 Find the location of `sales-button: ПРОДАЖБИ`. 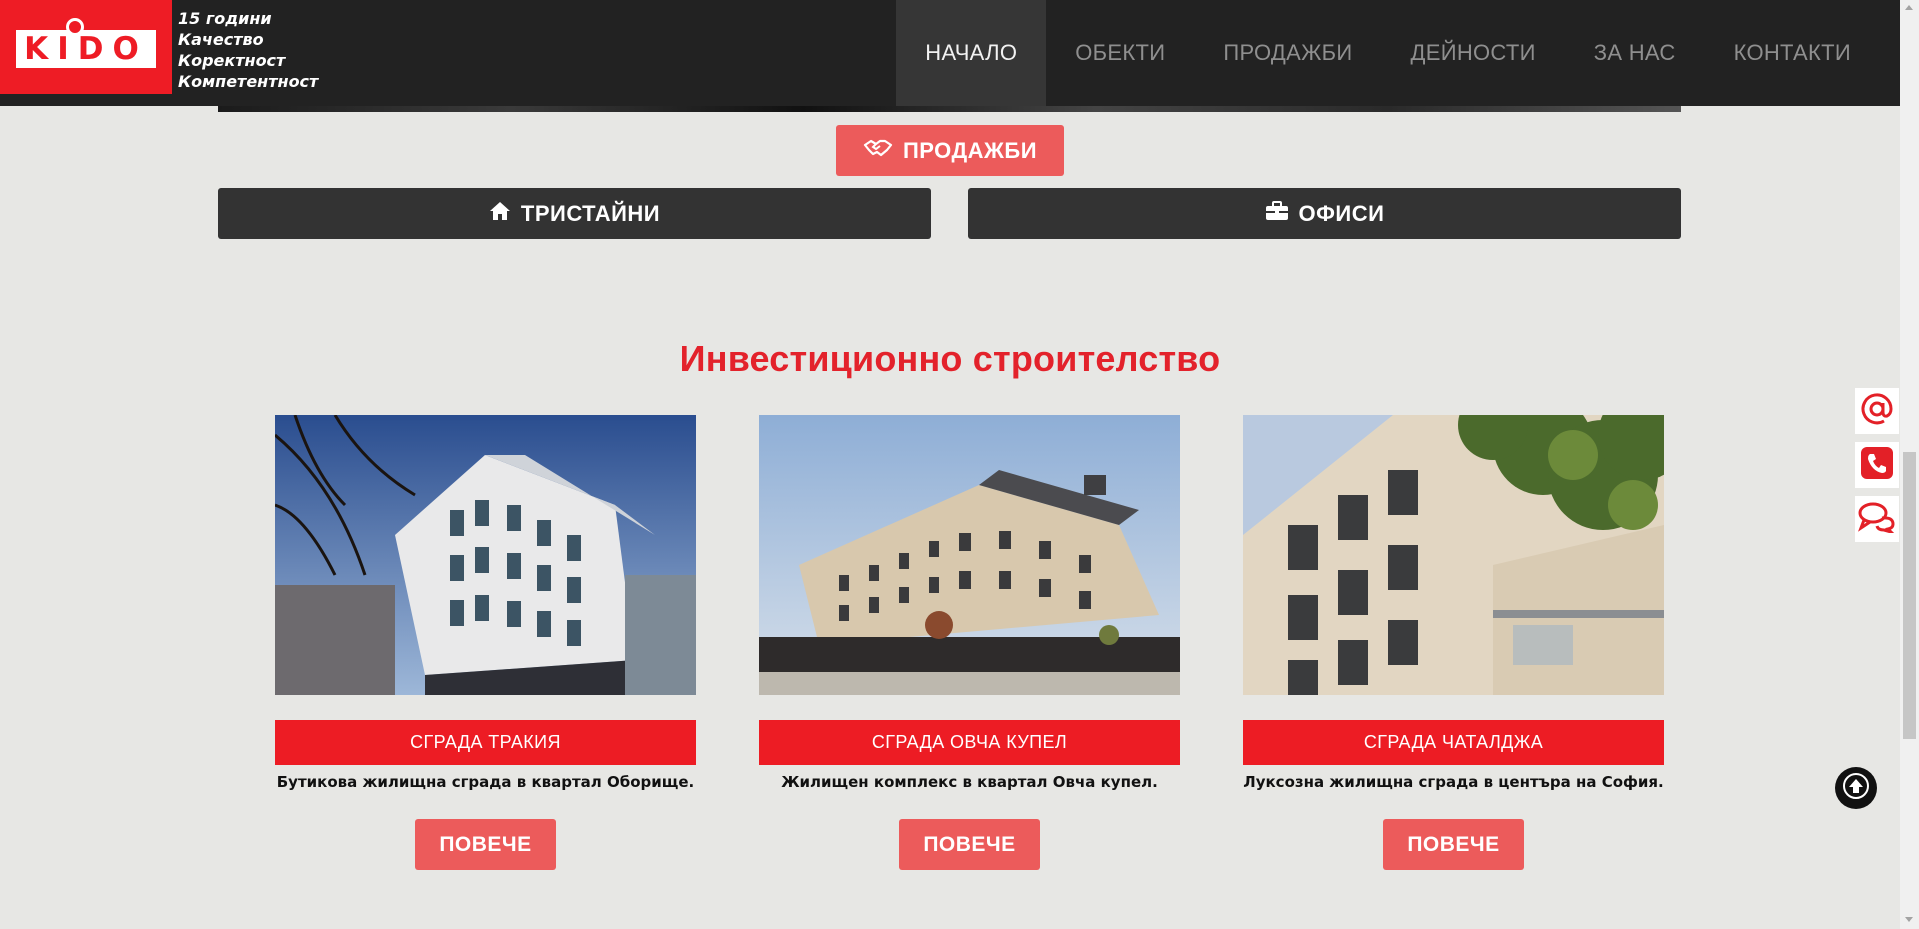

sales-button: ПРОДАЖБИ is located at coordinates (950, 150).